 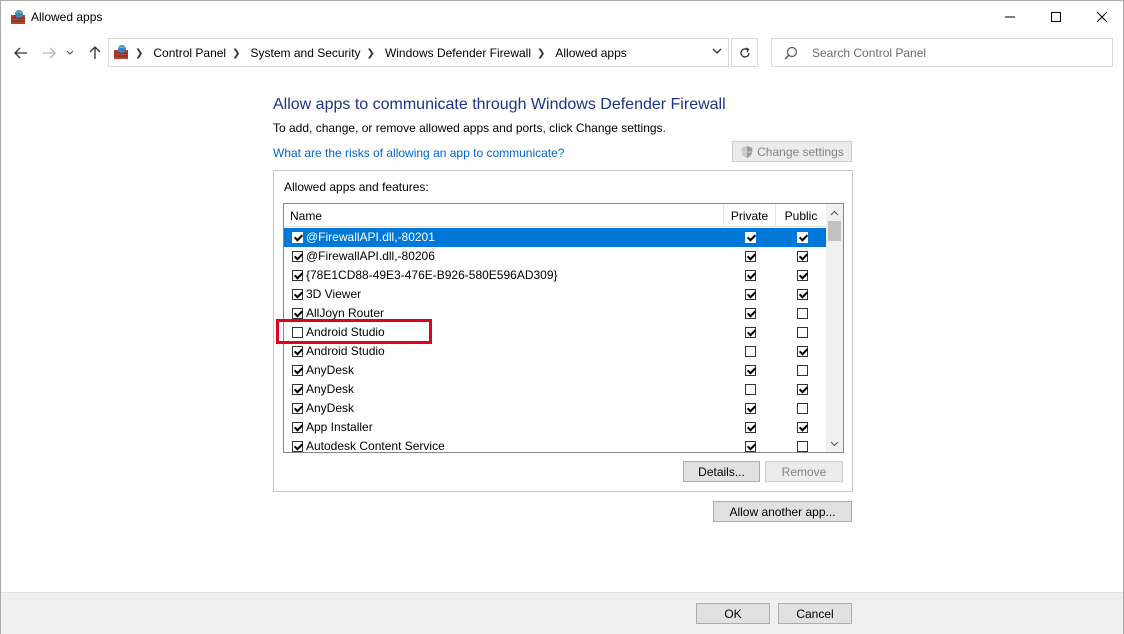 I want to click on breadcrumb-windows-defender-firewall: Windows Defender Firewall, so click(x=458, y=53).